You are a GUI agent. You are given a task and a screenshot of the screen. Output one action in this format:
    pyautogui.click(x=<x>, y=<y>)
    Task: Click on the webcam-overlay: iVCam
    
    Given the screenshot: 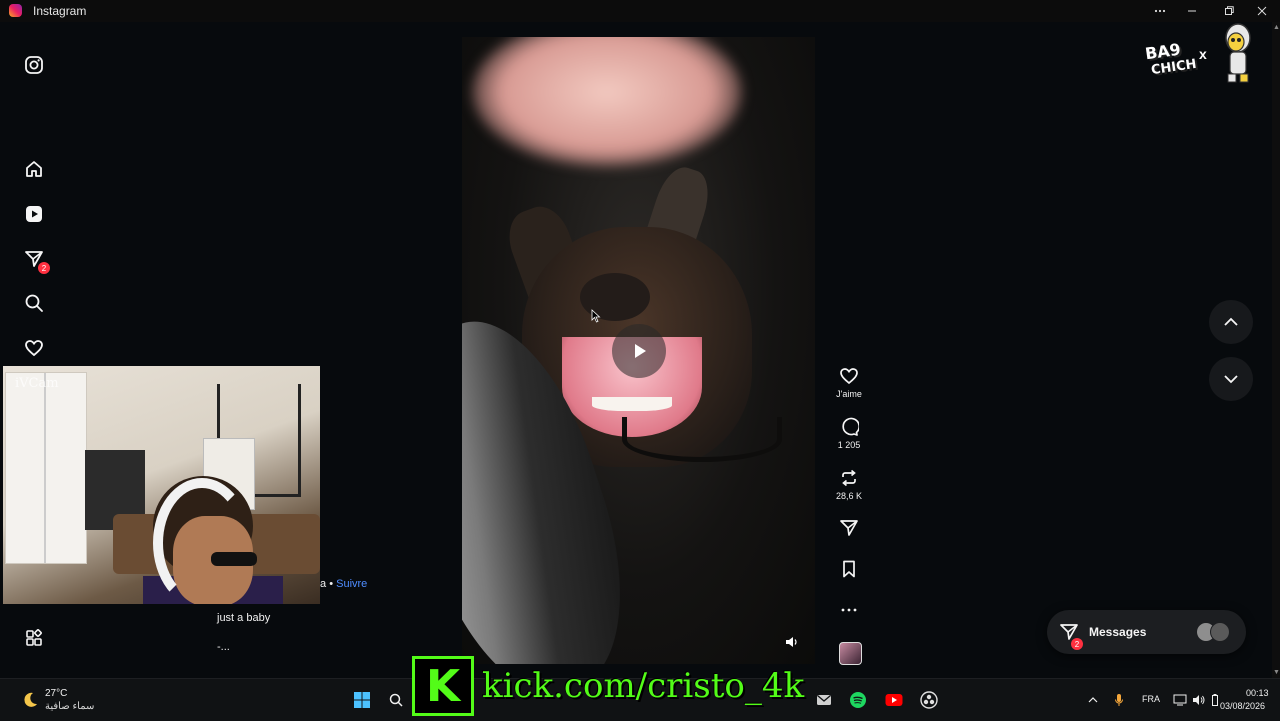 What is the action you would take?
    pyautogui.click(x=161, y=485)
    